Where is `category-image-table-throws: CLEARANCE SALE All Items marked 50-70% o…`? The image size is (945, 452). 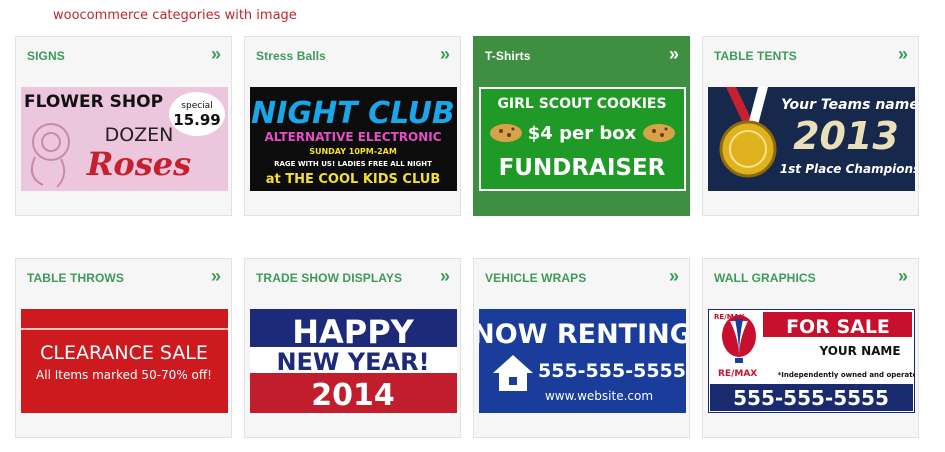
category-image-table-throws: CLEARANCE SALE All Items marked 50-70% o… is located at coordinates (124, 361).